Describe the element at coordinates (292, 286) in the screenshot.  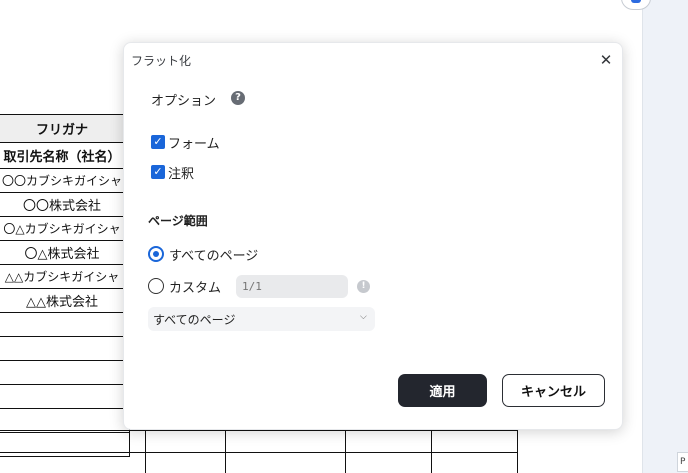
I see `custom-range-input` at that location.